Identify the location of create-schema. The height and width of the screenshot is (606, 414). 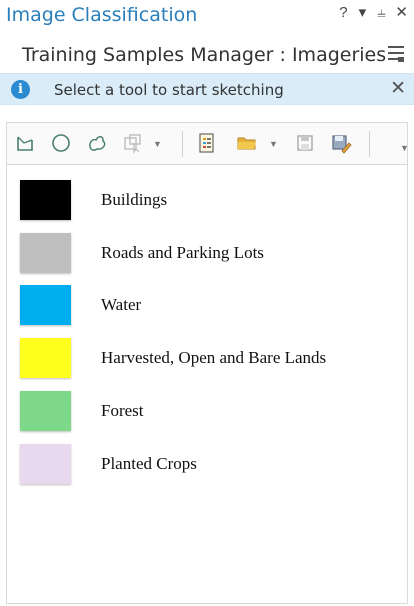
(207, 143).